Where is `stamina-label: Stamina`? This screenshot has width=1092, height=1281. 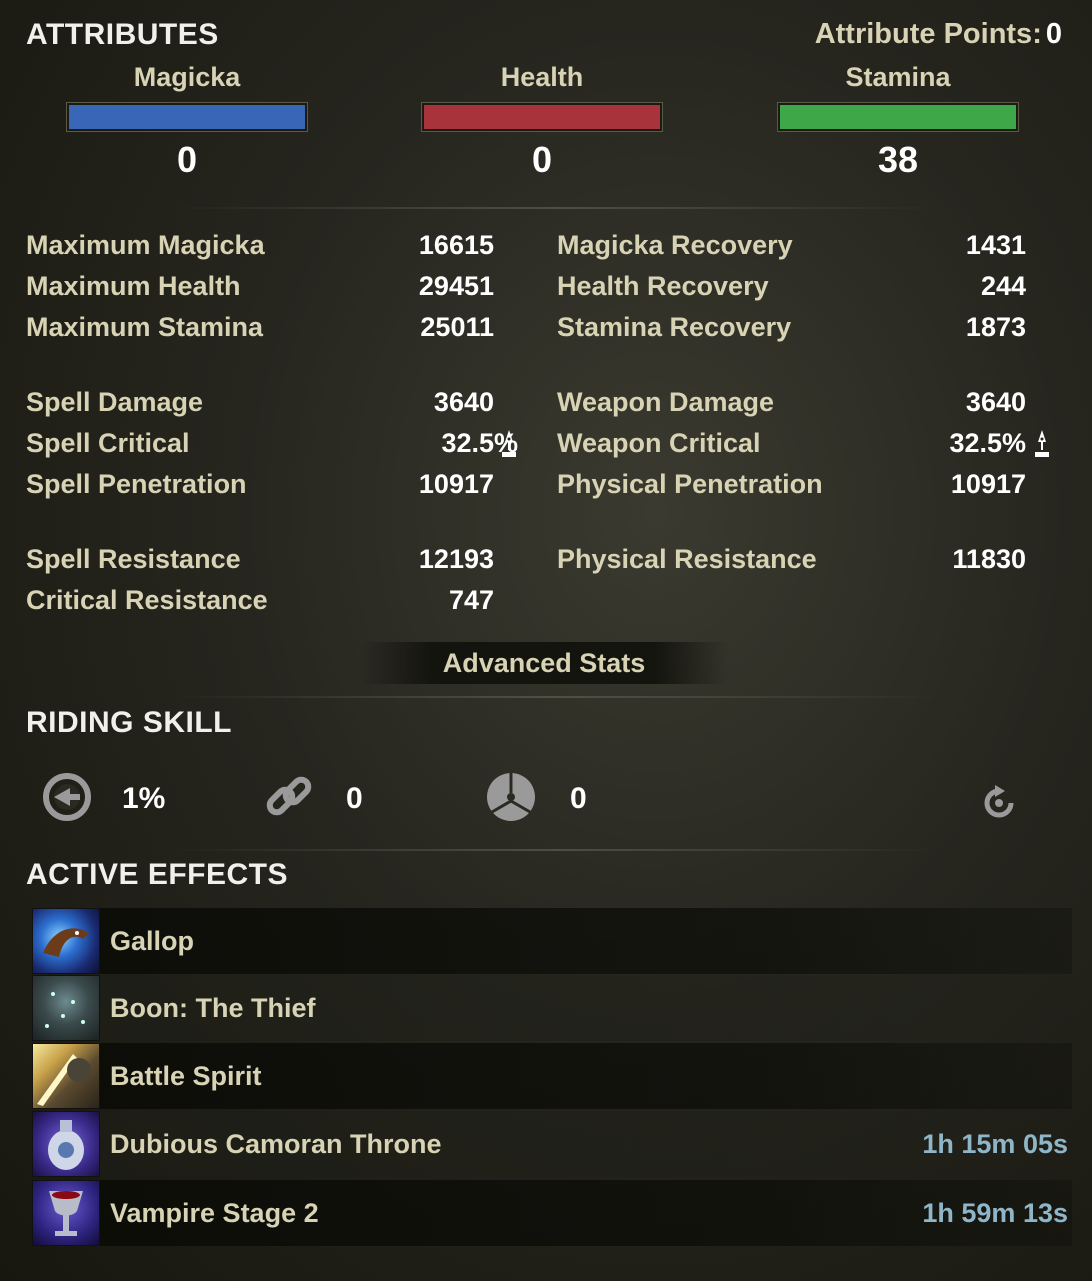
stamina-label: Stamina is located at coordinates (898, 77).